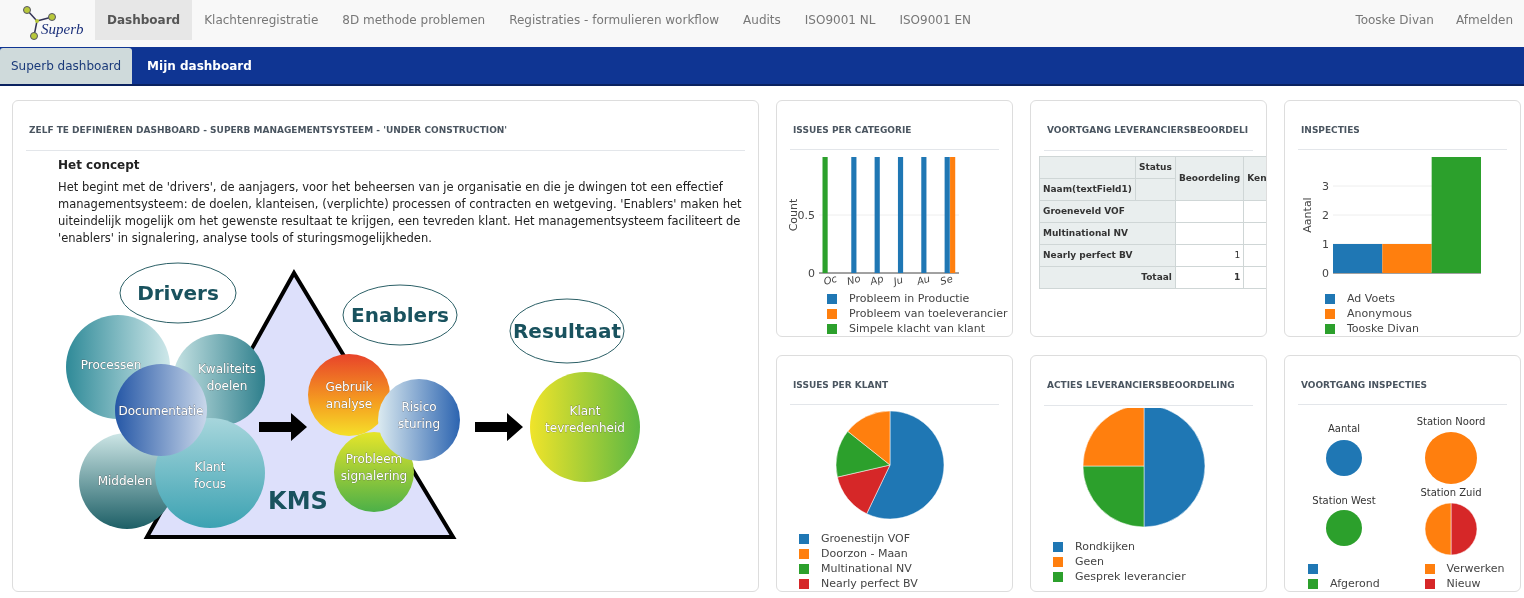  What do you see at coordinates (1355, 583) in the screenshot?
I see `legend-label: Afgerond` at bounding box center [1355, 583].